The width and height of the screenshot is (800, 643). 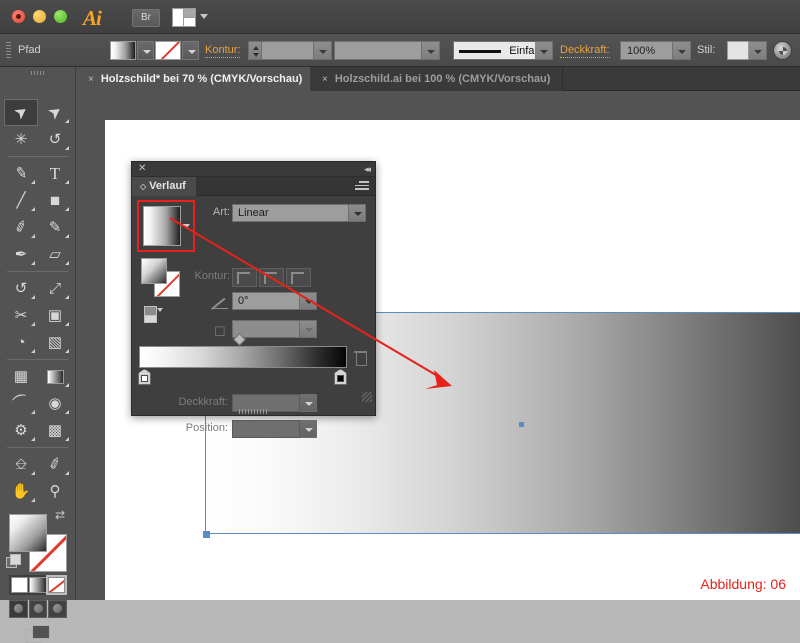 I want to click on graphic-style-swatch, so click(x=738, y=50).